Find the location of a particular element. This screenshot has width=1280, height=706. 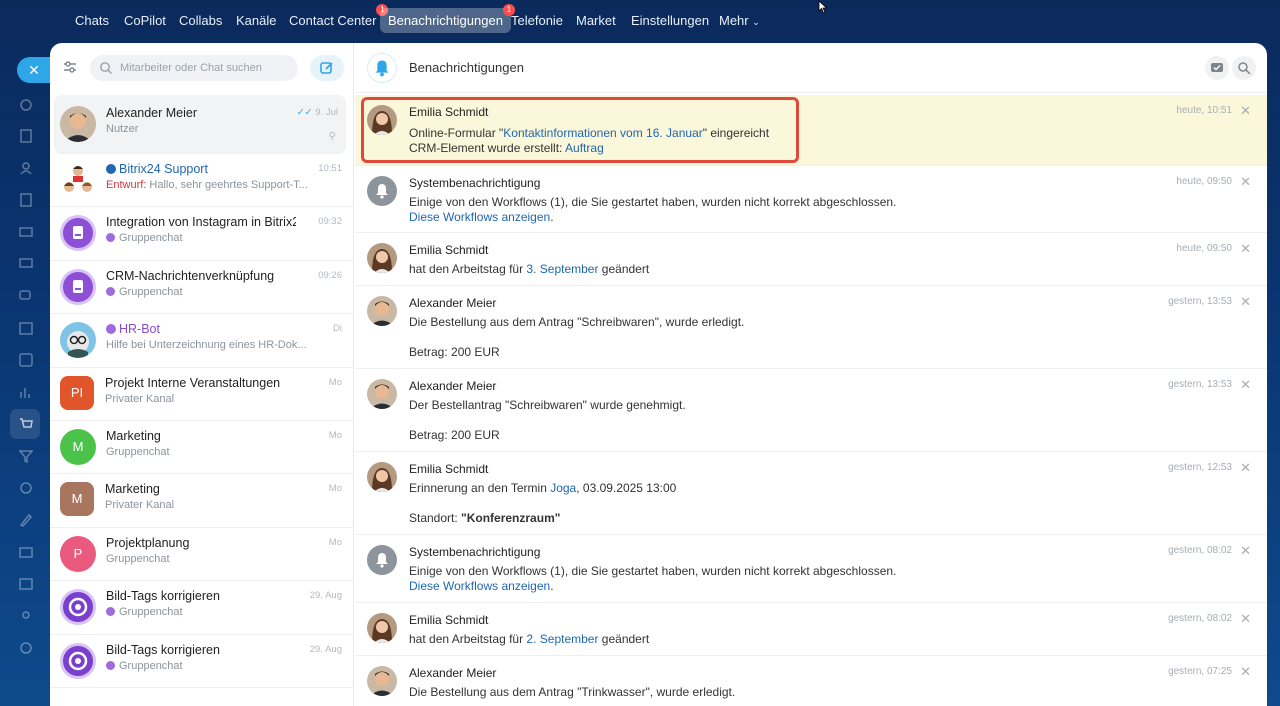

image-icon is located at coordinates (26, 584).